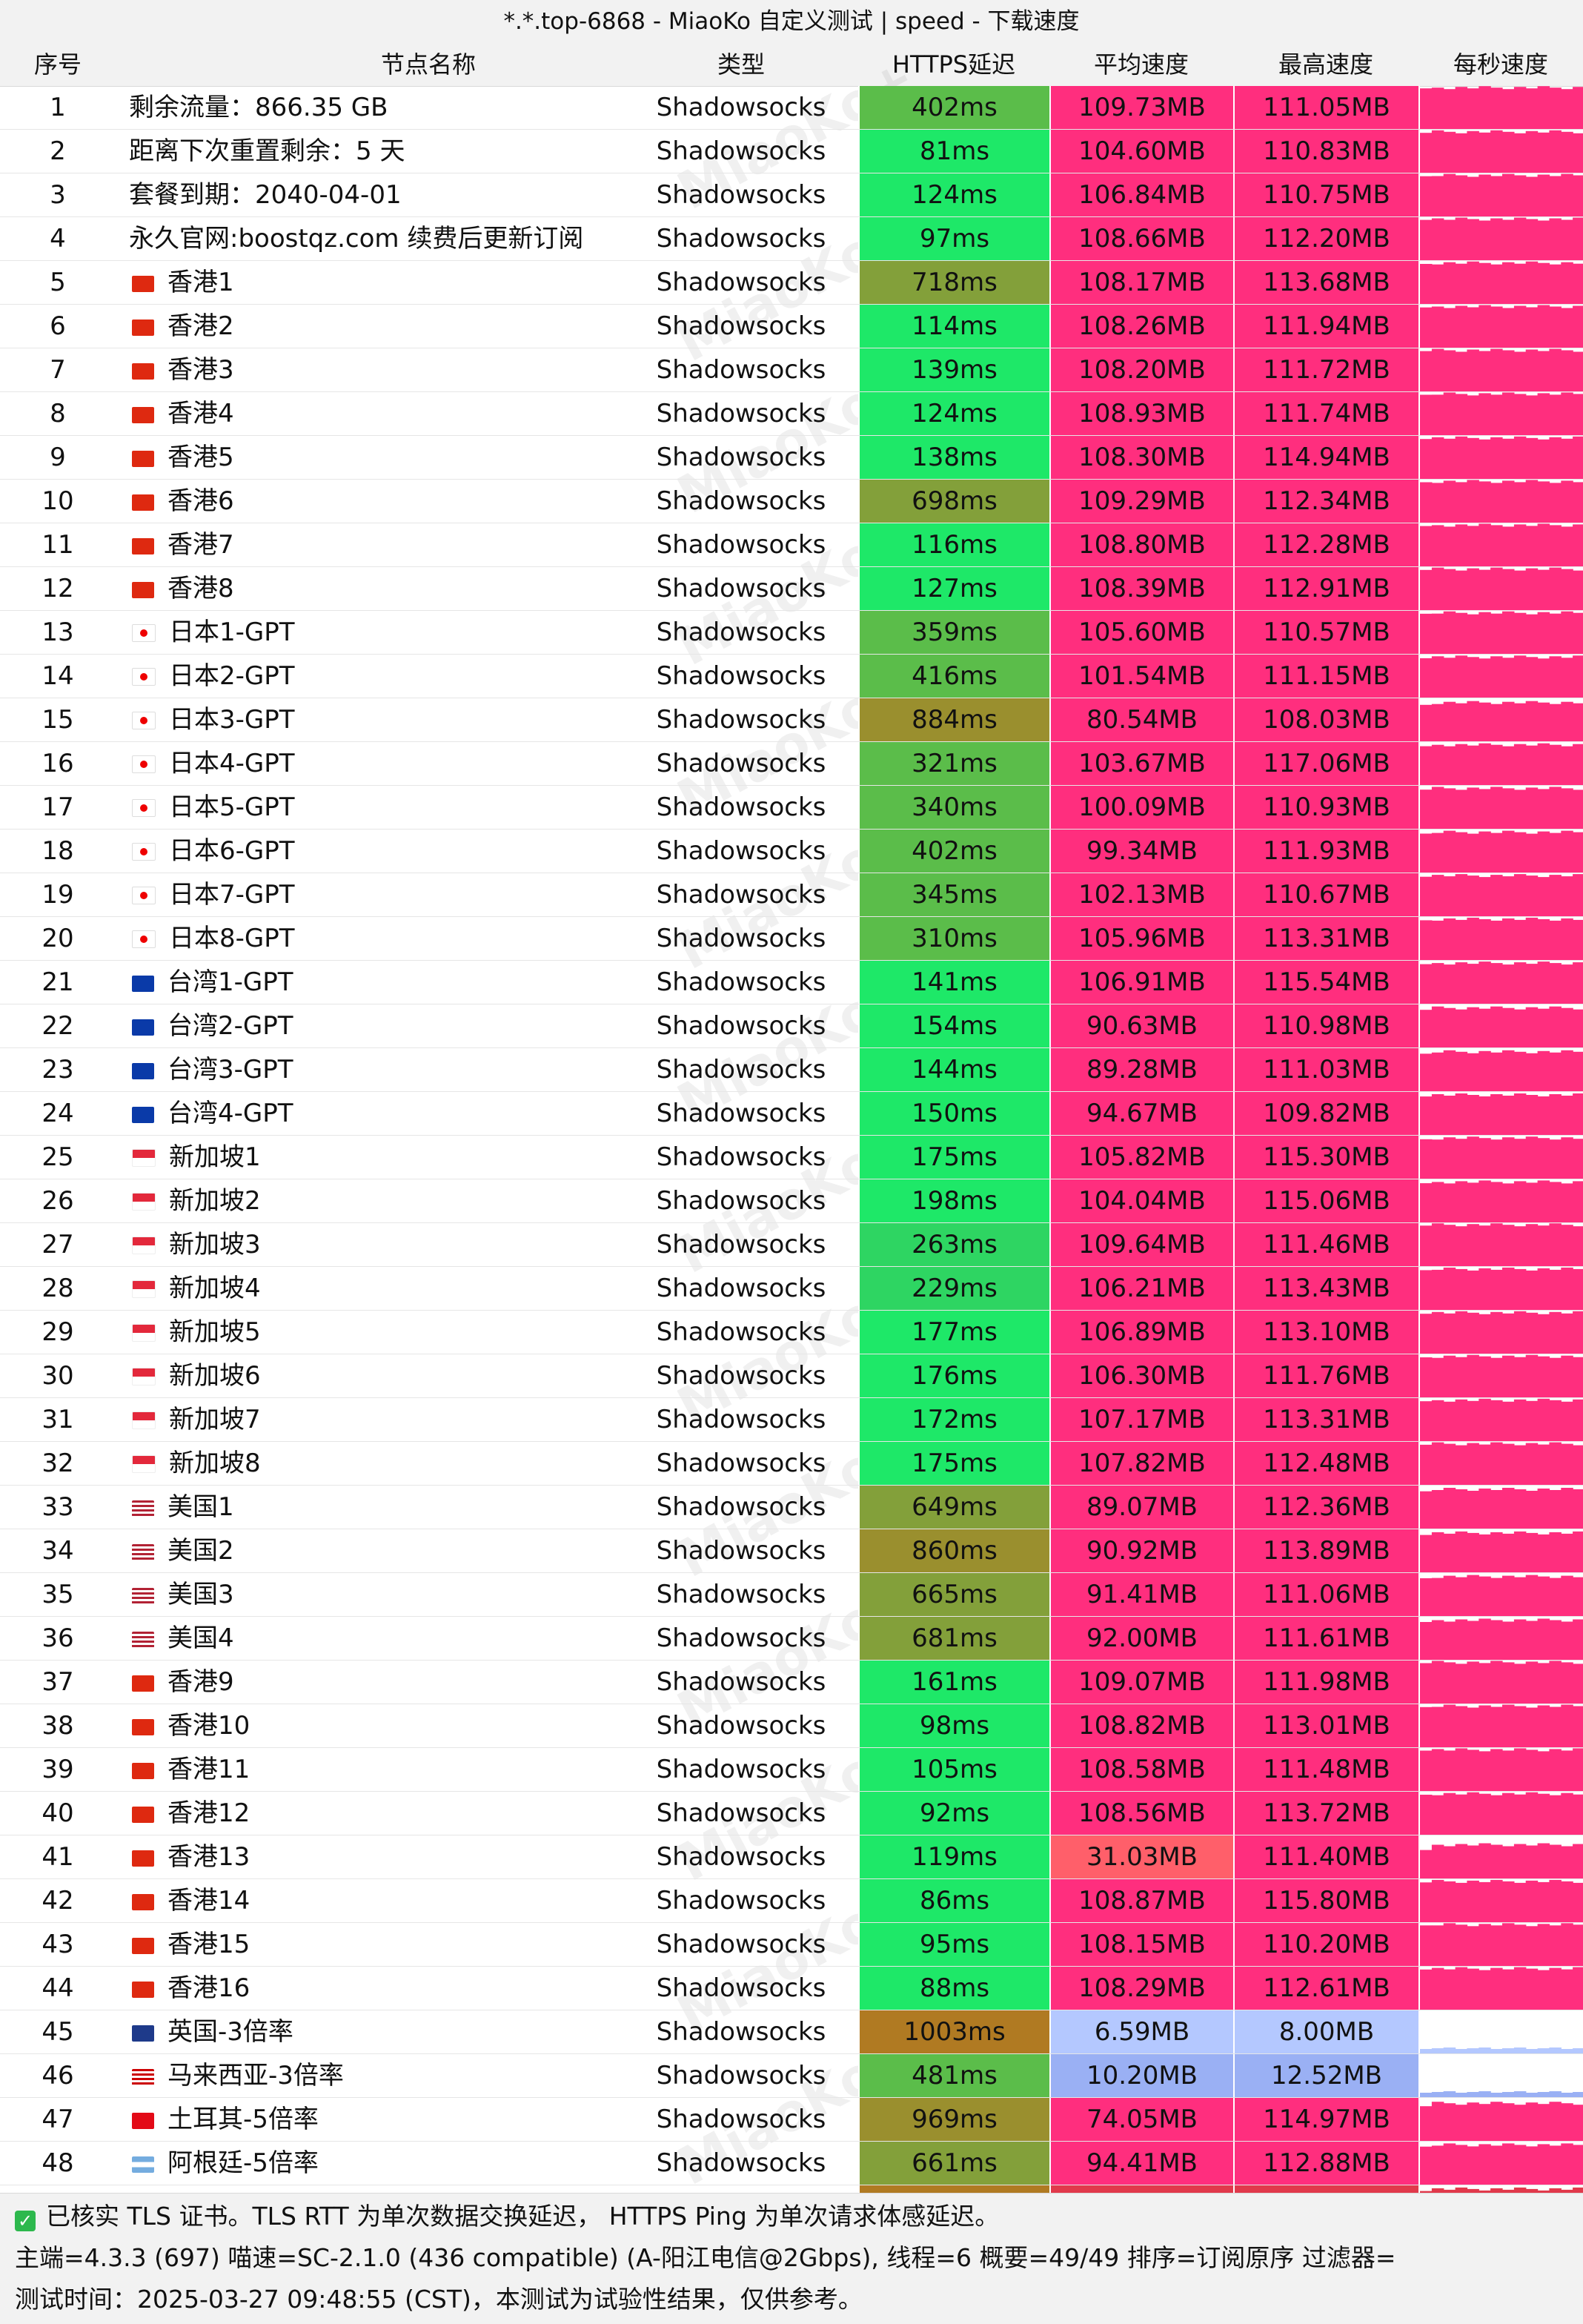 This screenshot has width=1583, height=2324. What do you see at coordinates (953, 938) in the screenshot?
I see `row-https-ping: 310ms` at bounding box center [953, 938].